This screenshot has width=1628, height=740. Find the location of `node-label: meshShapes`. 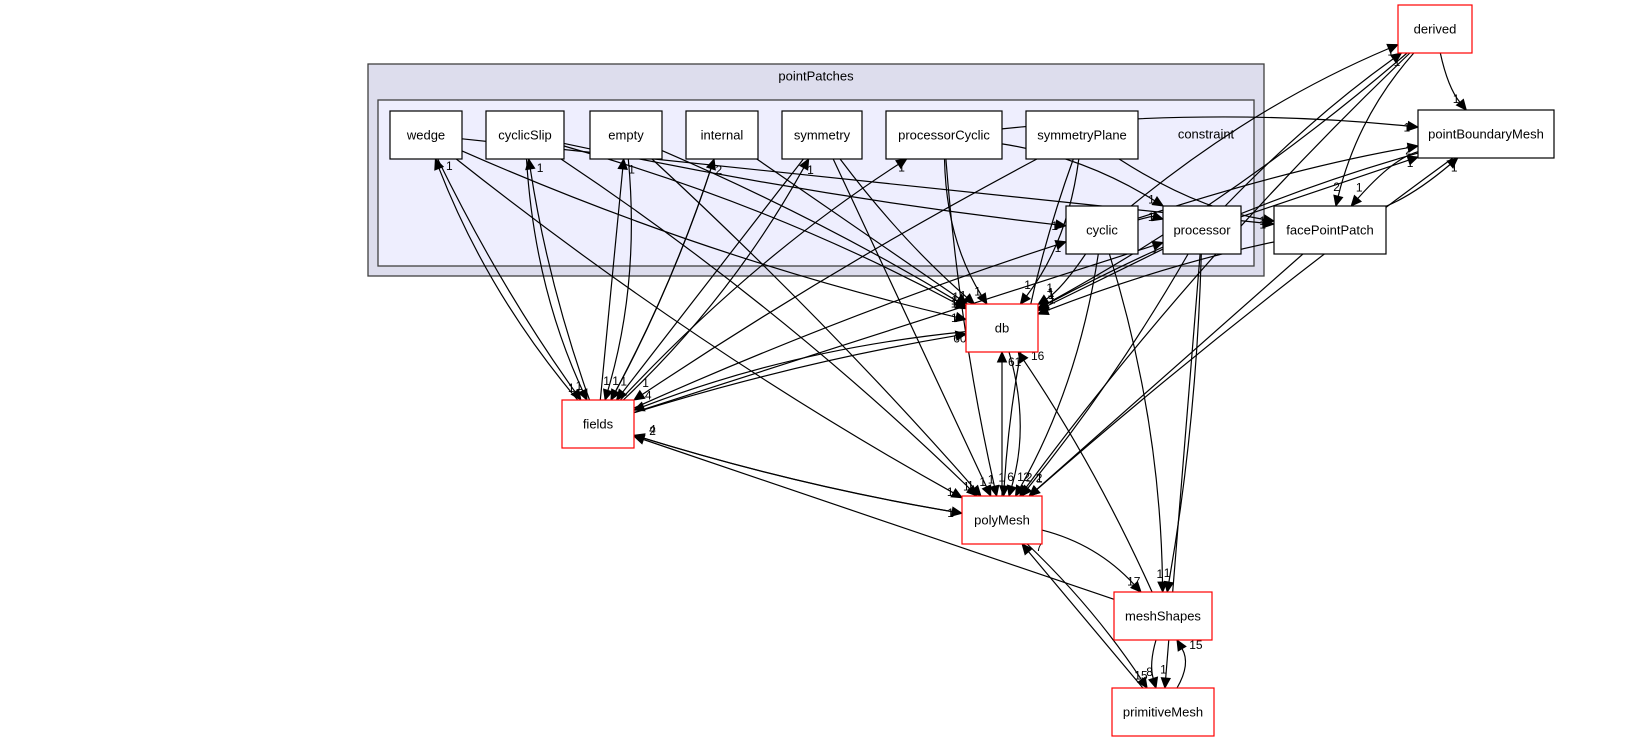

node-label: meshShapes is located at coordinates (1163, 616).